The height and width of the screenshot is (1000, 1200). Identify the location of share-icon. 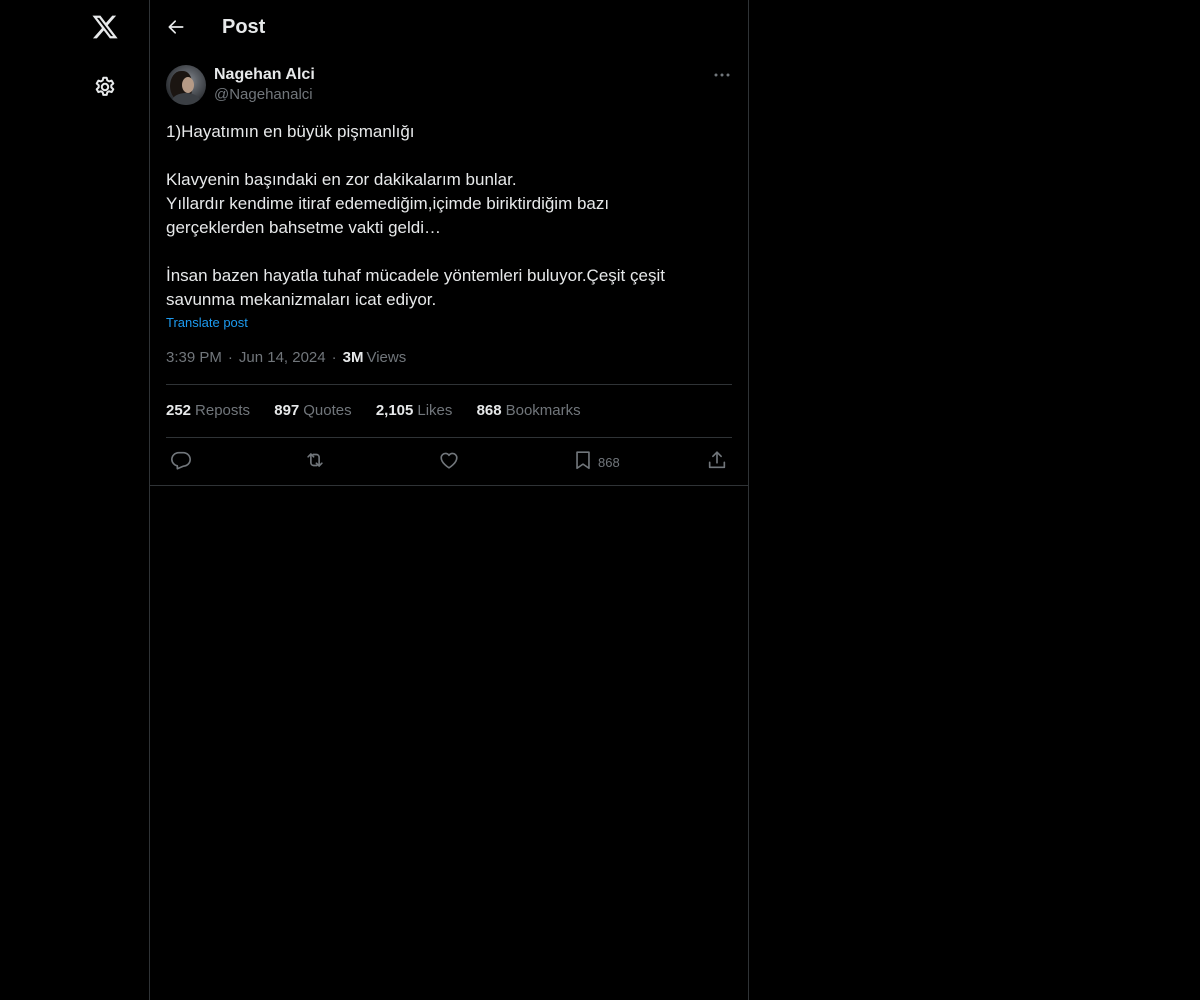
(717, 460).